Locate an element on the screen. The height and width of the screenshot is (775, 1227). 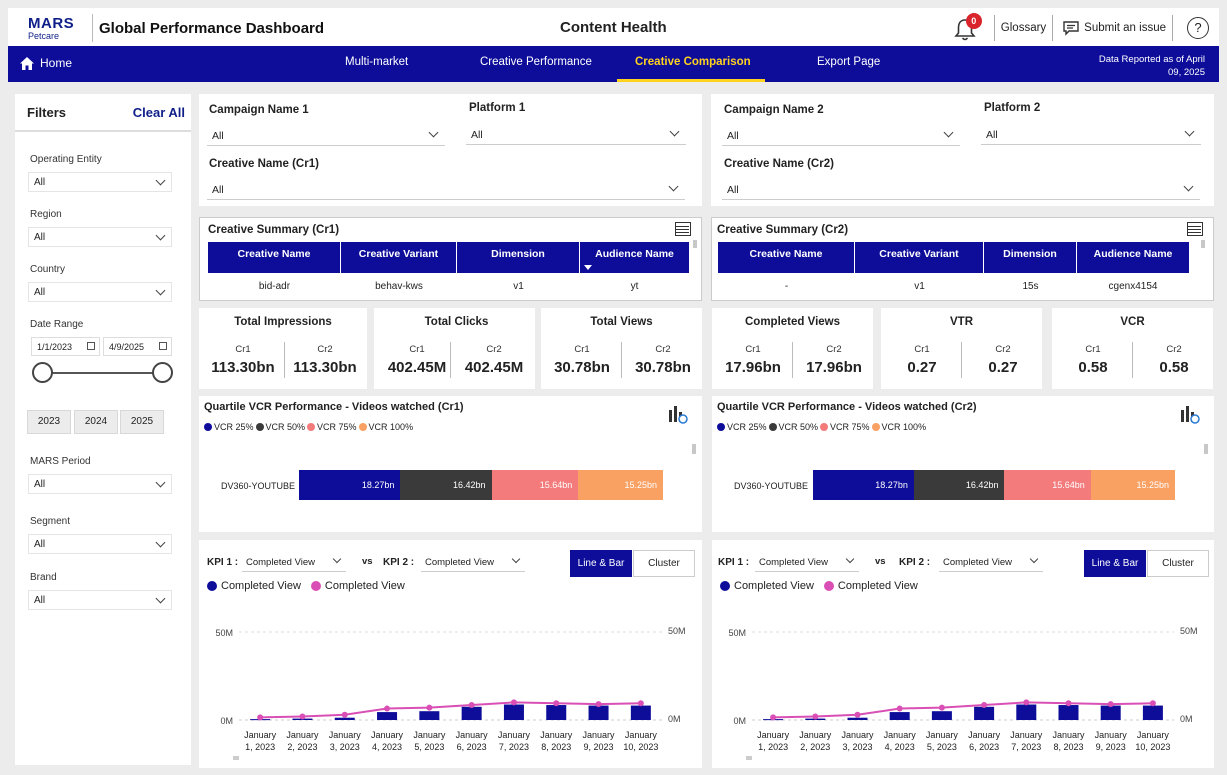
clear-all-button: Clear All is located at coordinates (159, 112).